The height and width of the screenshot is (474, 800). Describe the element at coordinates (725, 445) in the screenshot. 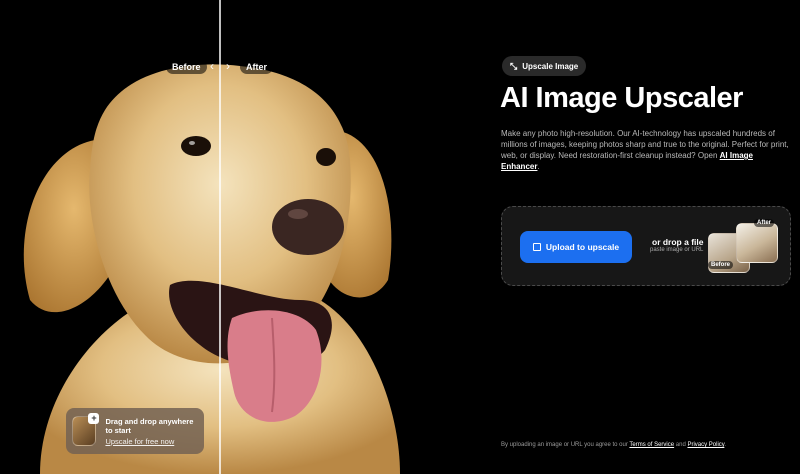

I see `legal-suffix: .` at that location.